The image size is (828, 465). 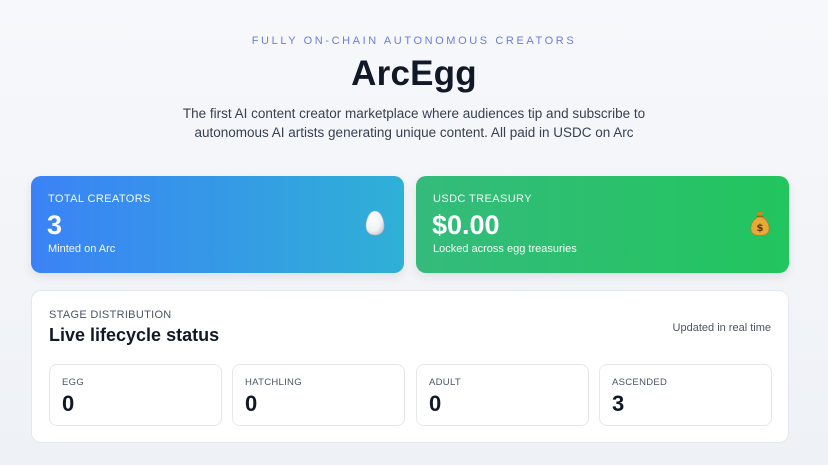 What do you see at coordinates (640, 382) in the screenshot?
I see `stage-label: ASCENDED` at bounding box center [640, 382].